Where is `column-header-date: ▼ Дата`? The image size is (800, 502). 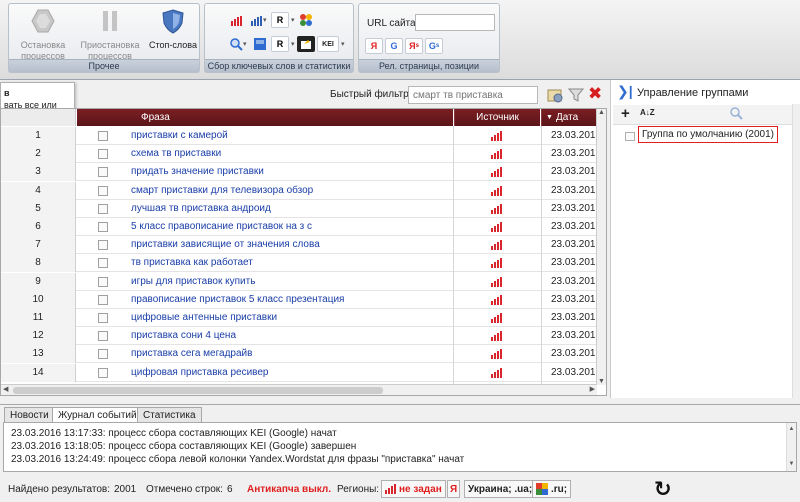 column-header-date: ▼ Дата is located at coordinates (569, 117).